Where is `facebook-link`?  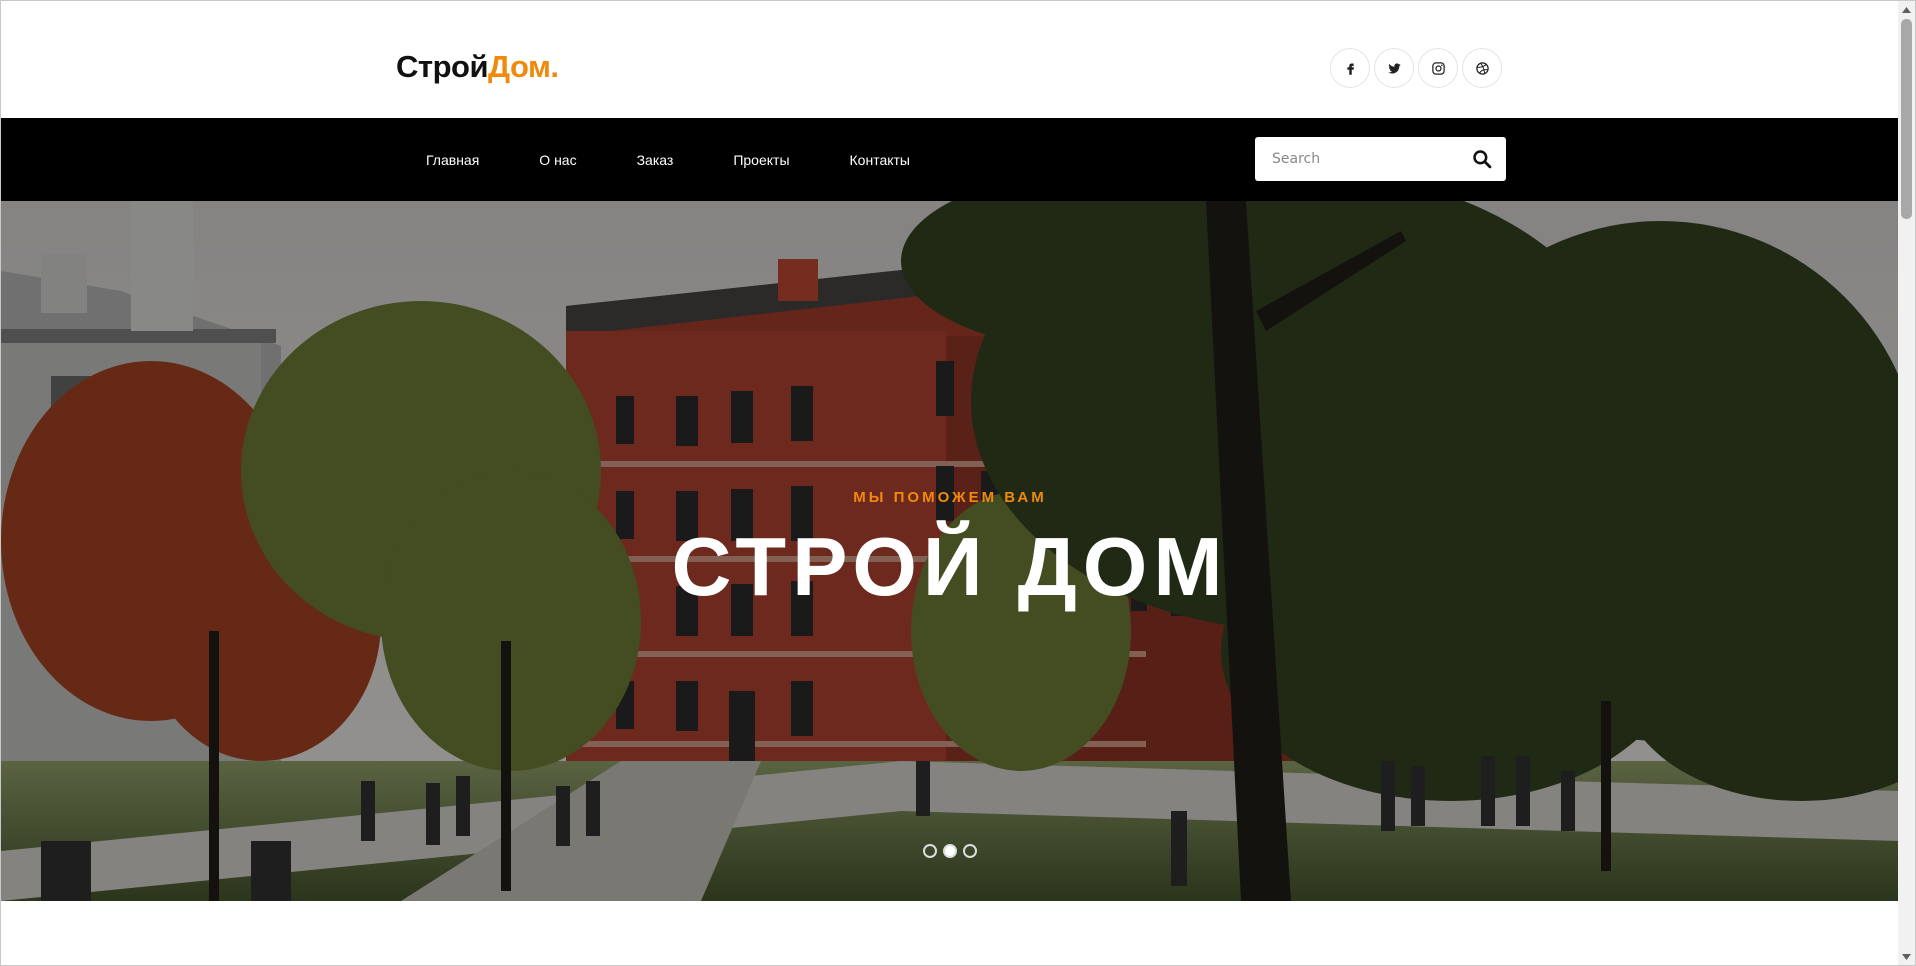 facebook-link is located at coordinates (1350, 68).